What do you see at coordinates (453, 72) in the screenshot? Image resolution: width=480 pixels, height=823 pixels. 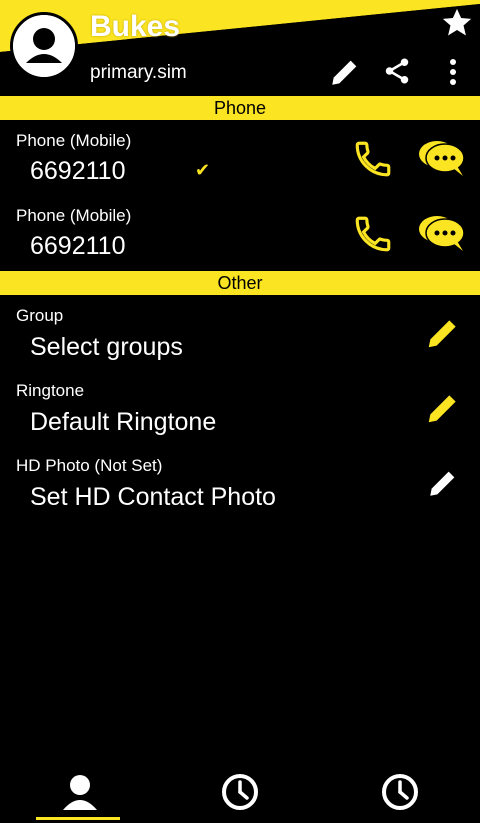 I see `more-vert-icon` at bounding box center [453, 72].